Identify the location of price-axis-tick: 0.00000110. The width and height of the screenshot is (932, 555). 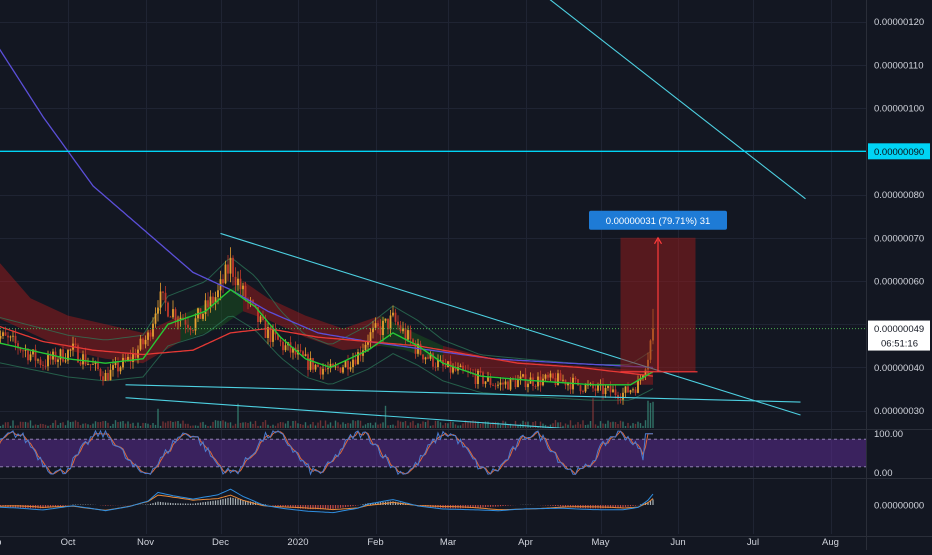
(899, 65).